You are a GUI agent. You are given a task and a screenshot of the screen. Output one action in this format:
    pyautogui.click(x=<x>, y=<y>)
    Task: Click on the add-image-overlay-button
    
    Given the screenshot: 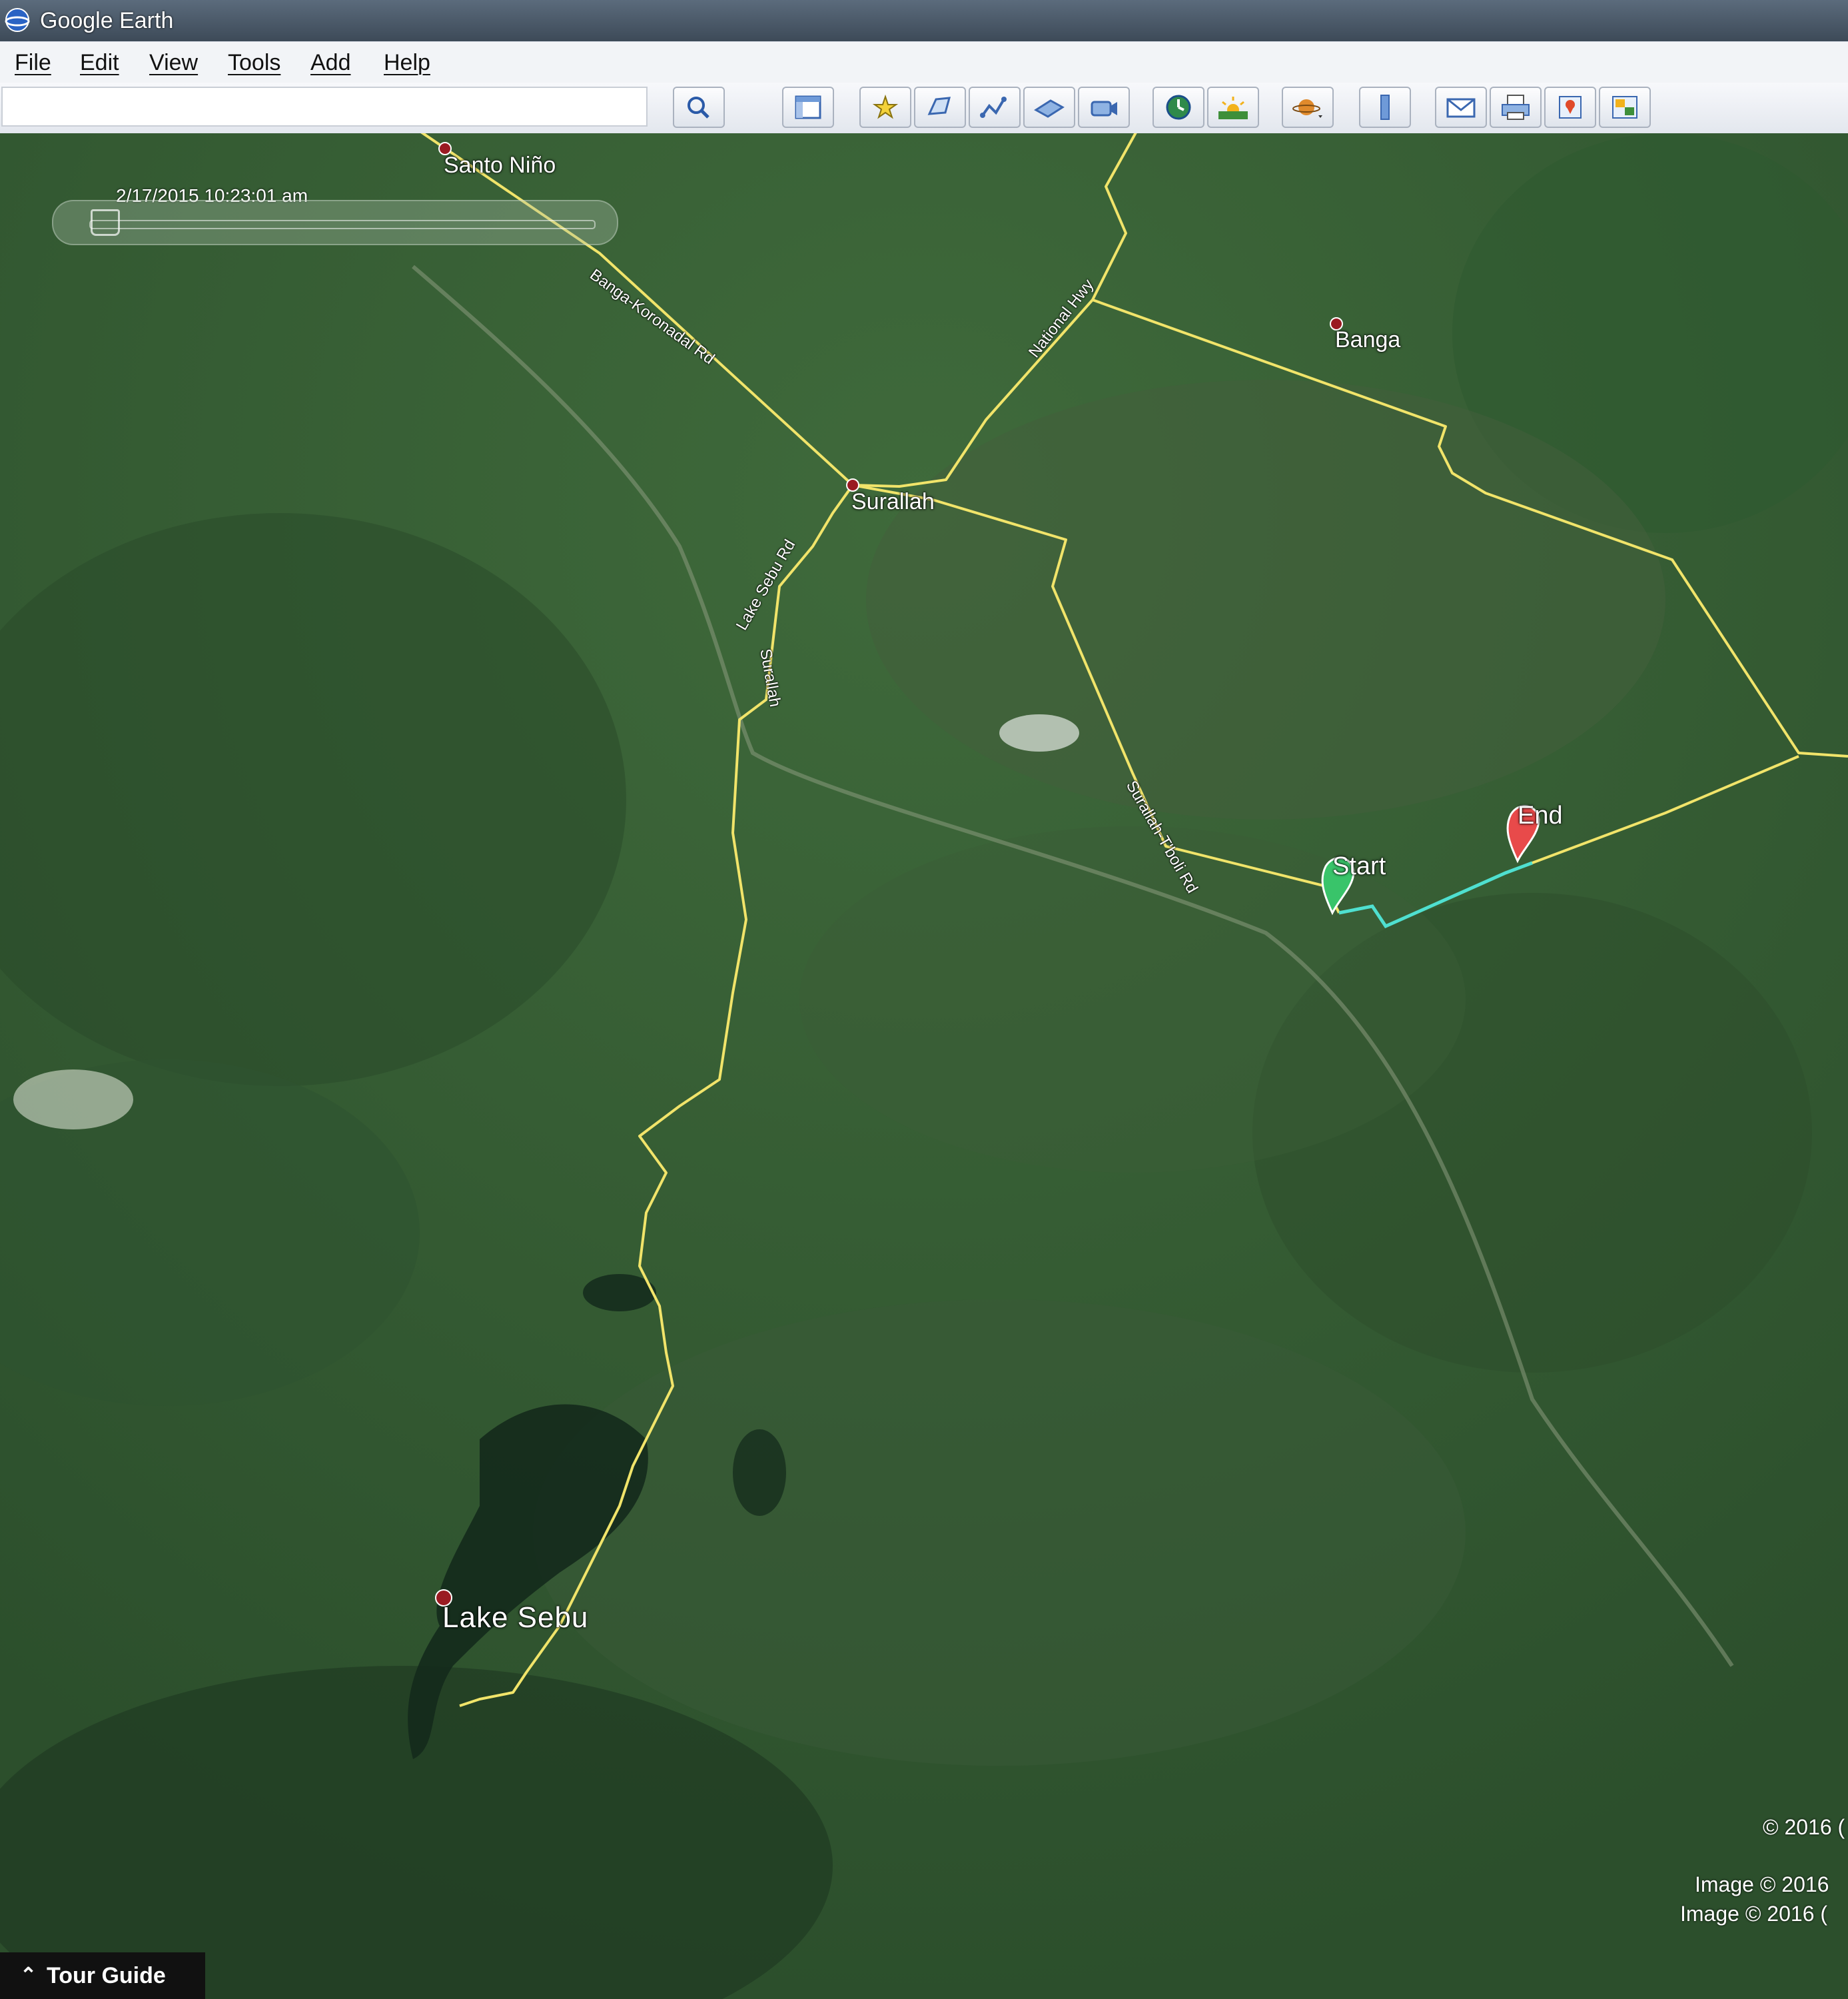 What is the action you would take?
    pyautogui.click(x=1049, y=107)
    